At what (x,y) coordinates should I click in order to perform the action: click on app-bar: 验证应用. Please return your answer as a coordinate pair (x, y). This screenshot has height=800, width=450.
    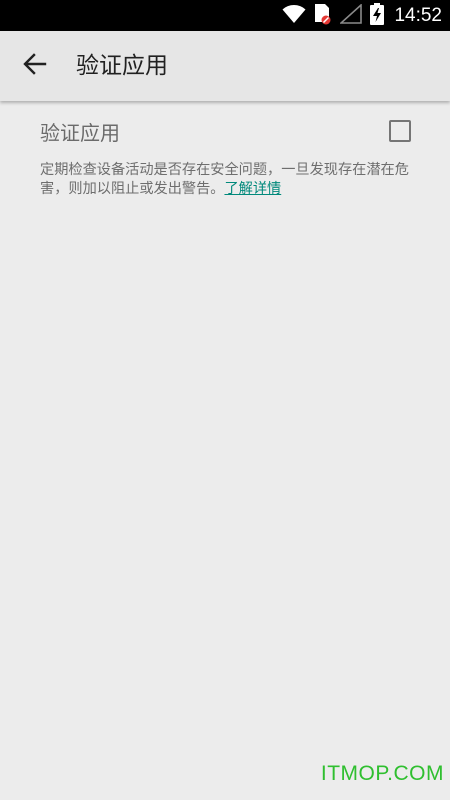
    Looking at the image, I should click on (225, 66).